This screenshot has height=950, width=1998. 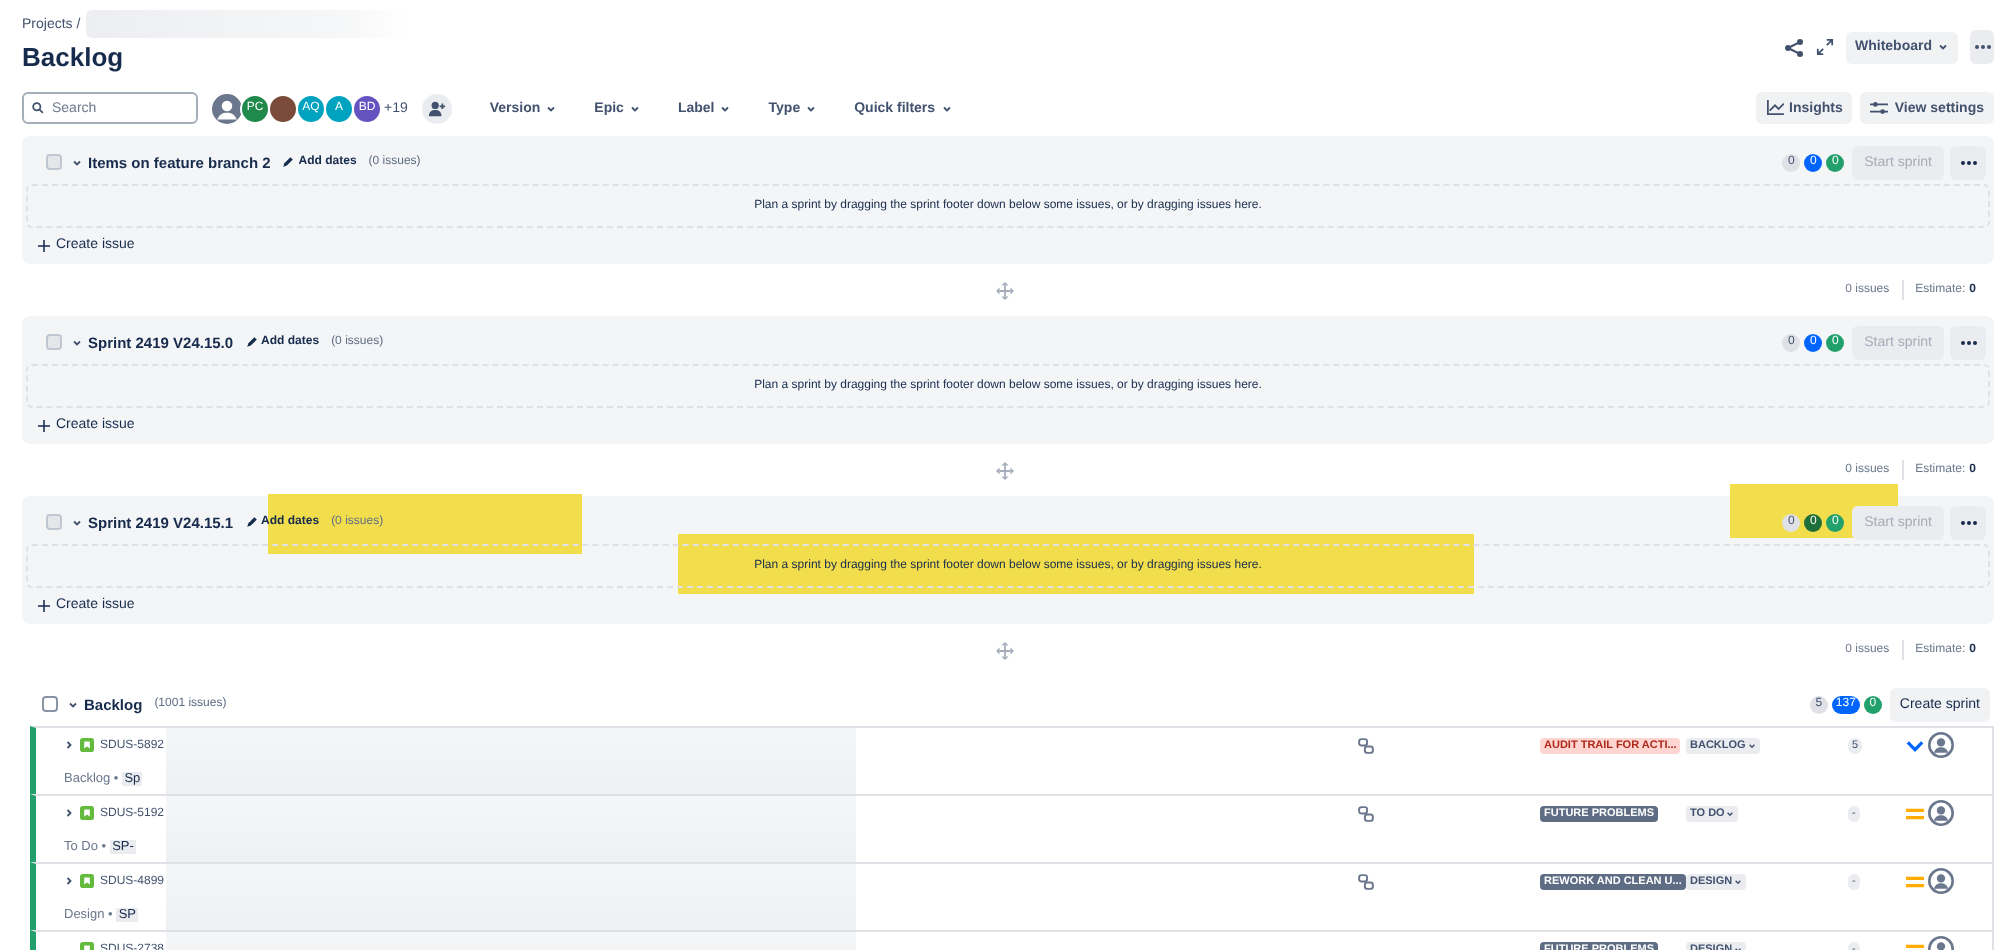 I want to click on add-people-button, so click(x=436, y=108).